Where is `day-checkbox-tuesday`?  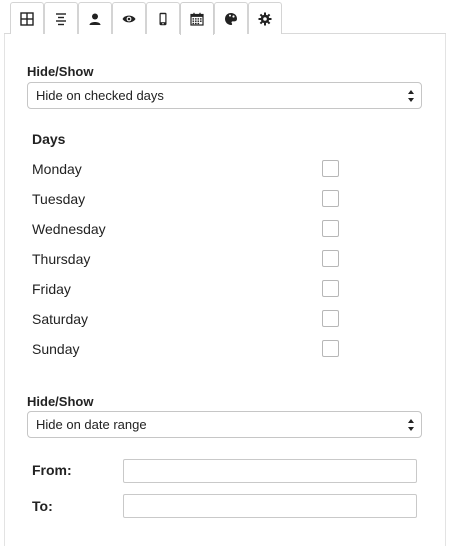
day-checkbox-tuesday is located at coordinates (330, 198).